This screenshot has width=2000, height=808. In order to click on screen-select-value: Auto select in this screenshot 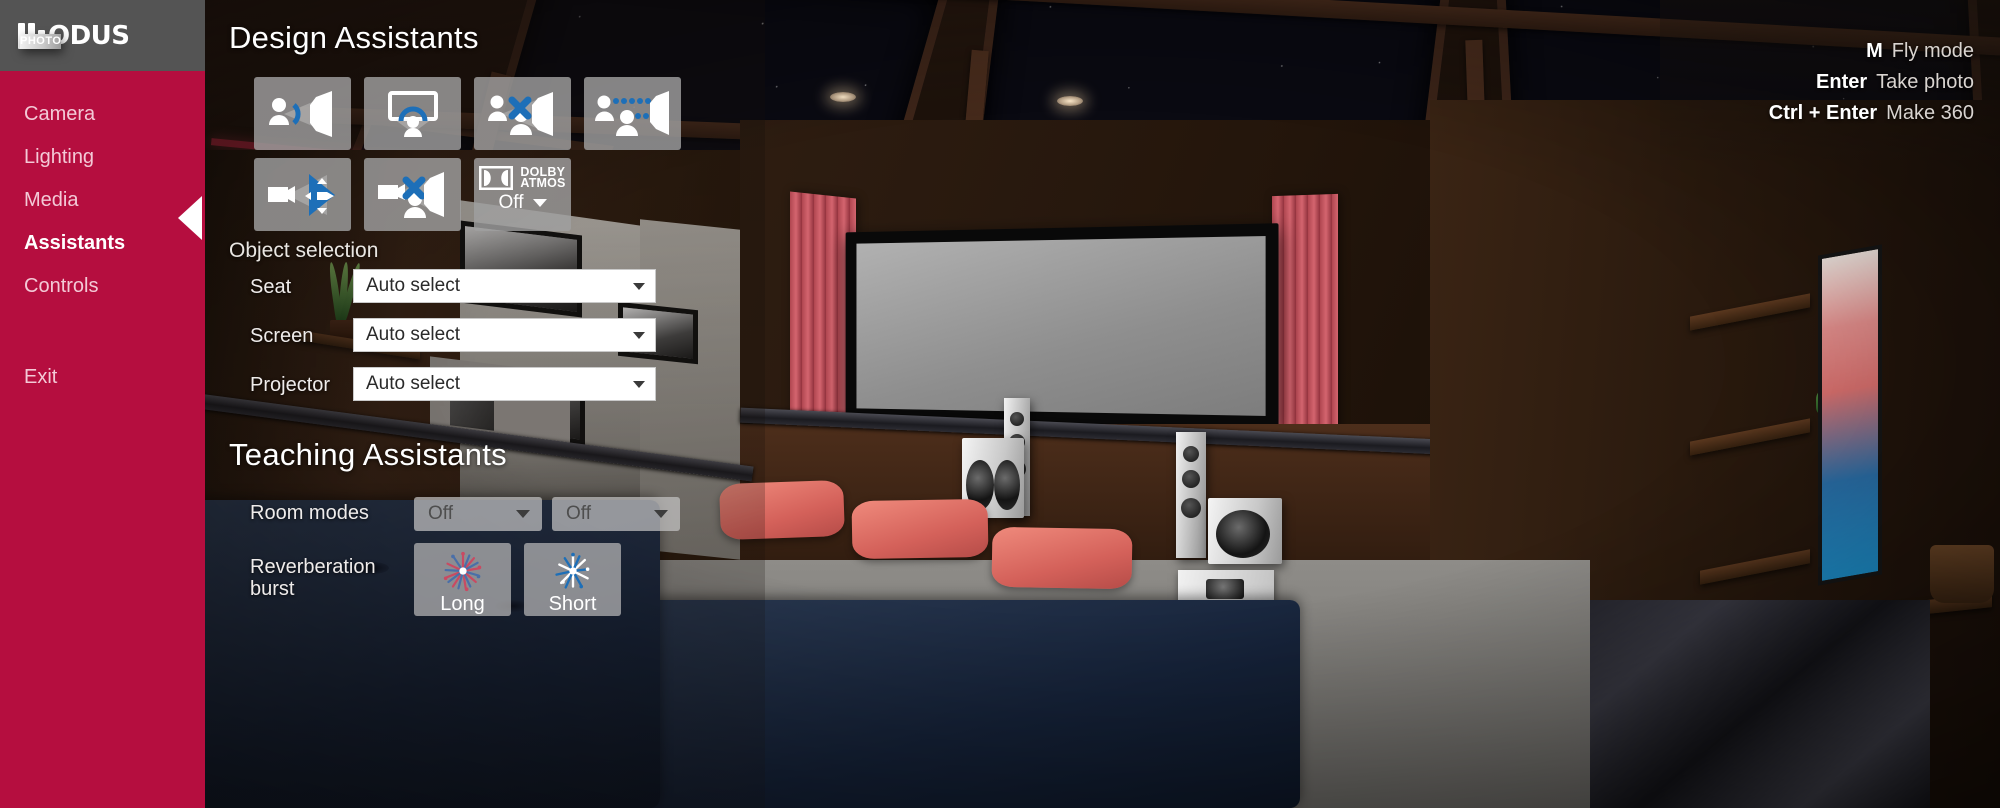, I will do `click(413, 334)`.